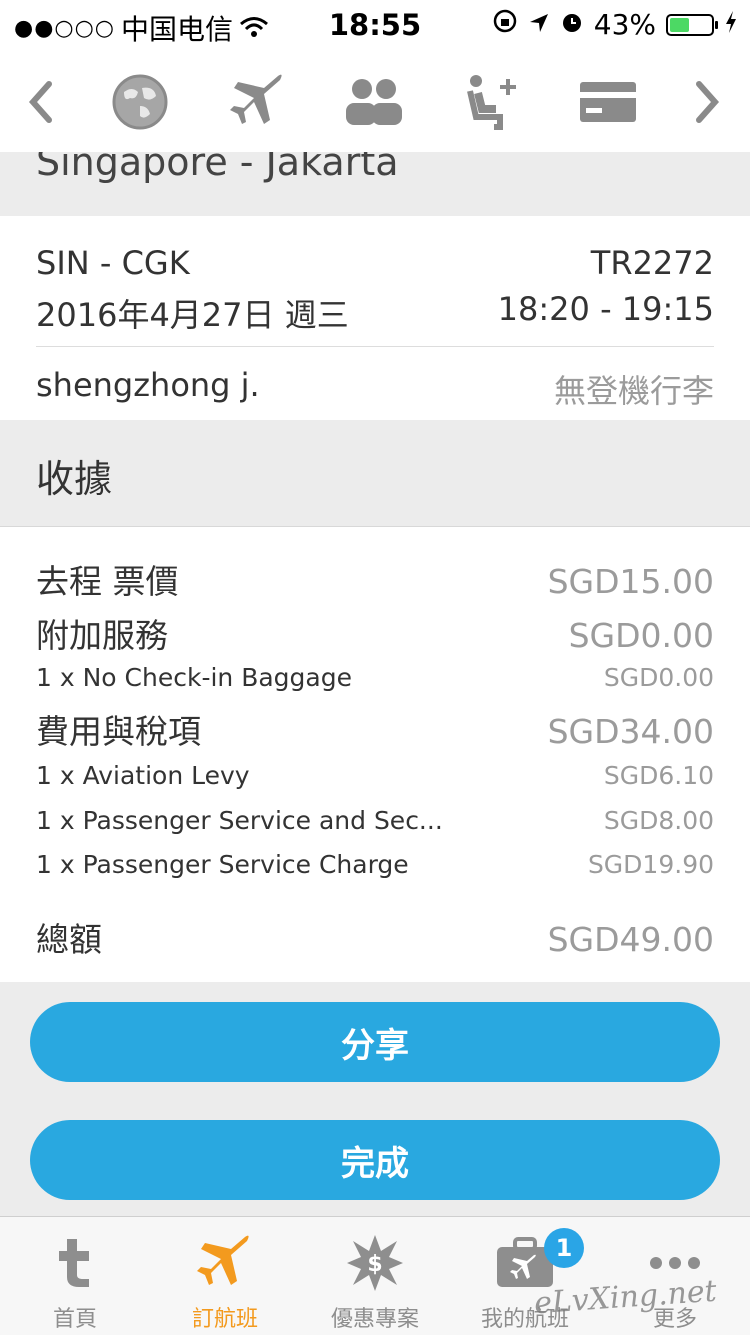  Describe the element at coordinates (492, 102) in the screenshot. I see `seat-add-icon` at that location.